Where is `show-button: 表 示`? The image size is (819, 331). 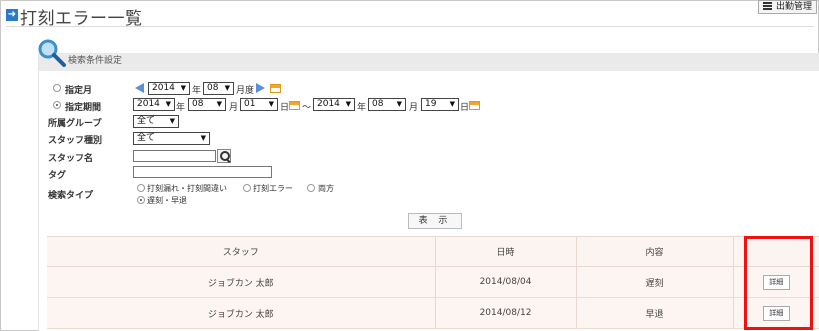
show-button: 表 示 is located at coordinates (435, 221).